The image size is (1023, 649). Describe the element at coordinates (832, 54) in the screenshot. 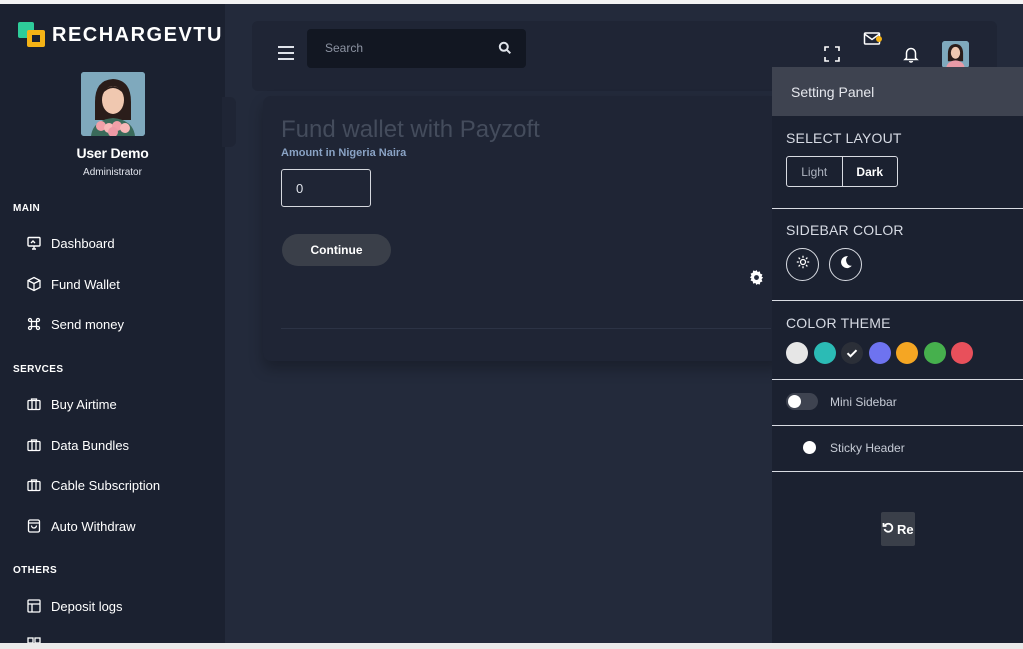

I see `fullscreen-icon` at that location.